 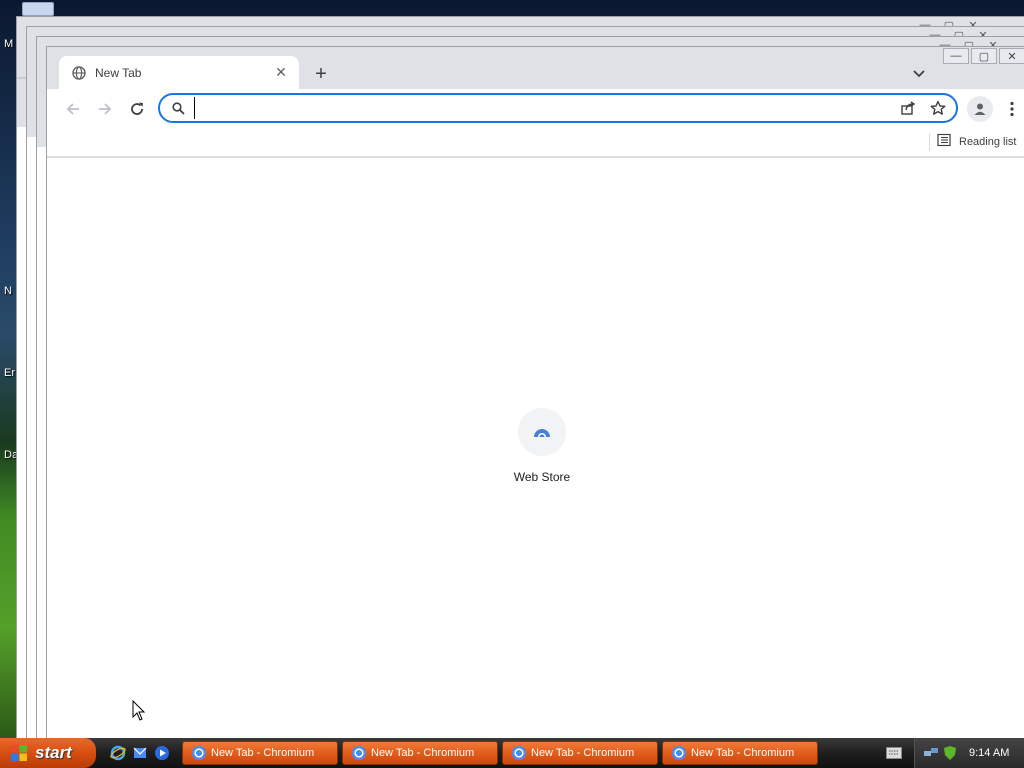 I want to click on shortcut-web-store: Web Store, so click(x=542, y=446).